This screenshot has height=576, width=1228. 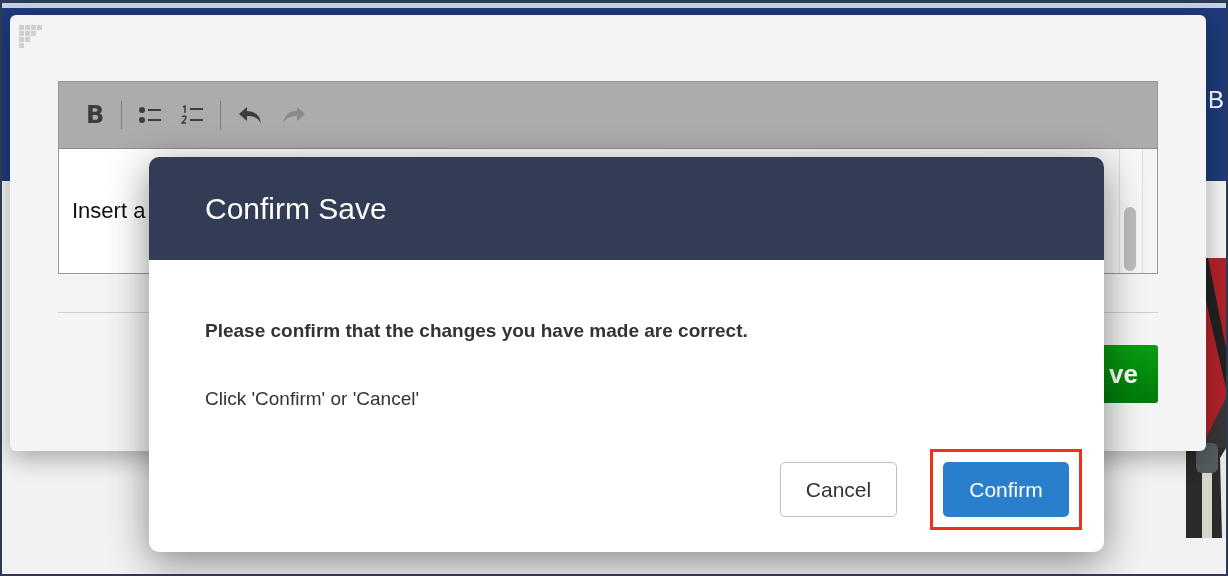 What do you see at coordinates (296, 208) in the screenshot?
I see `dialog-title: Confirm Save` at bounding box center [296, 208].